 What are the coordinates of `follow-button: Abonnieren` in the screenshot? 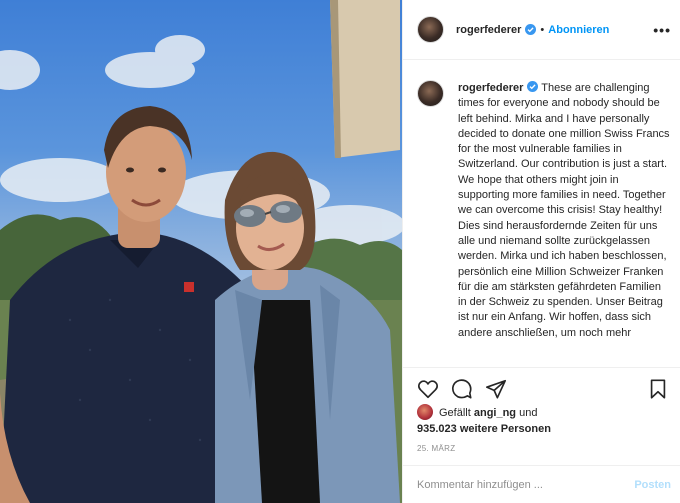 It's located at (578, 30).